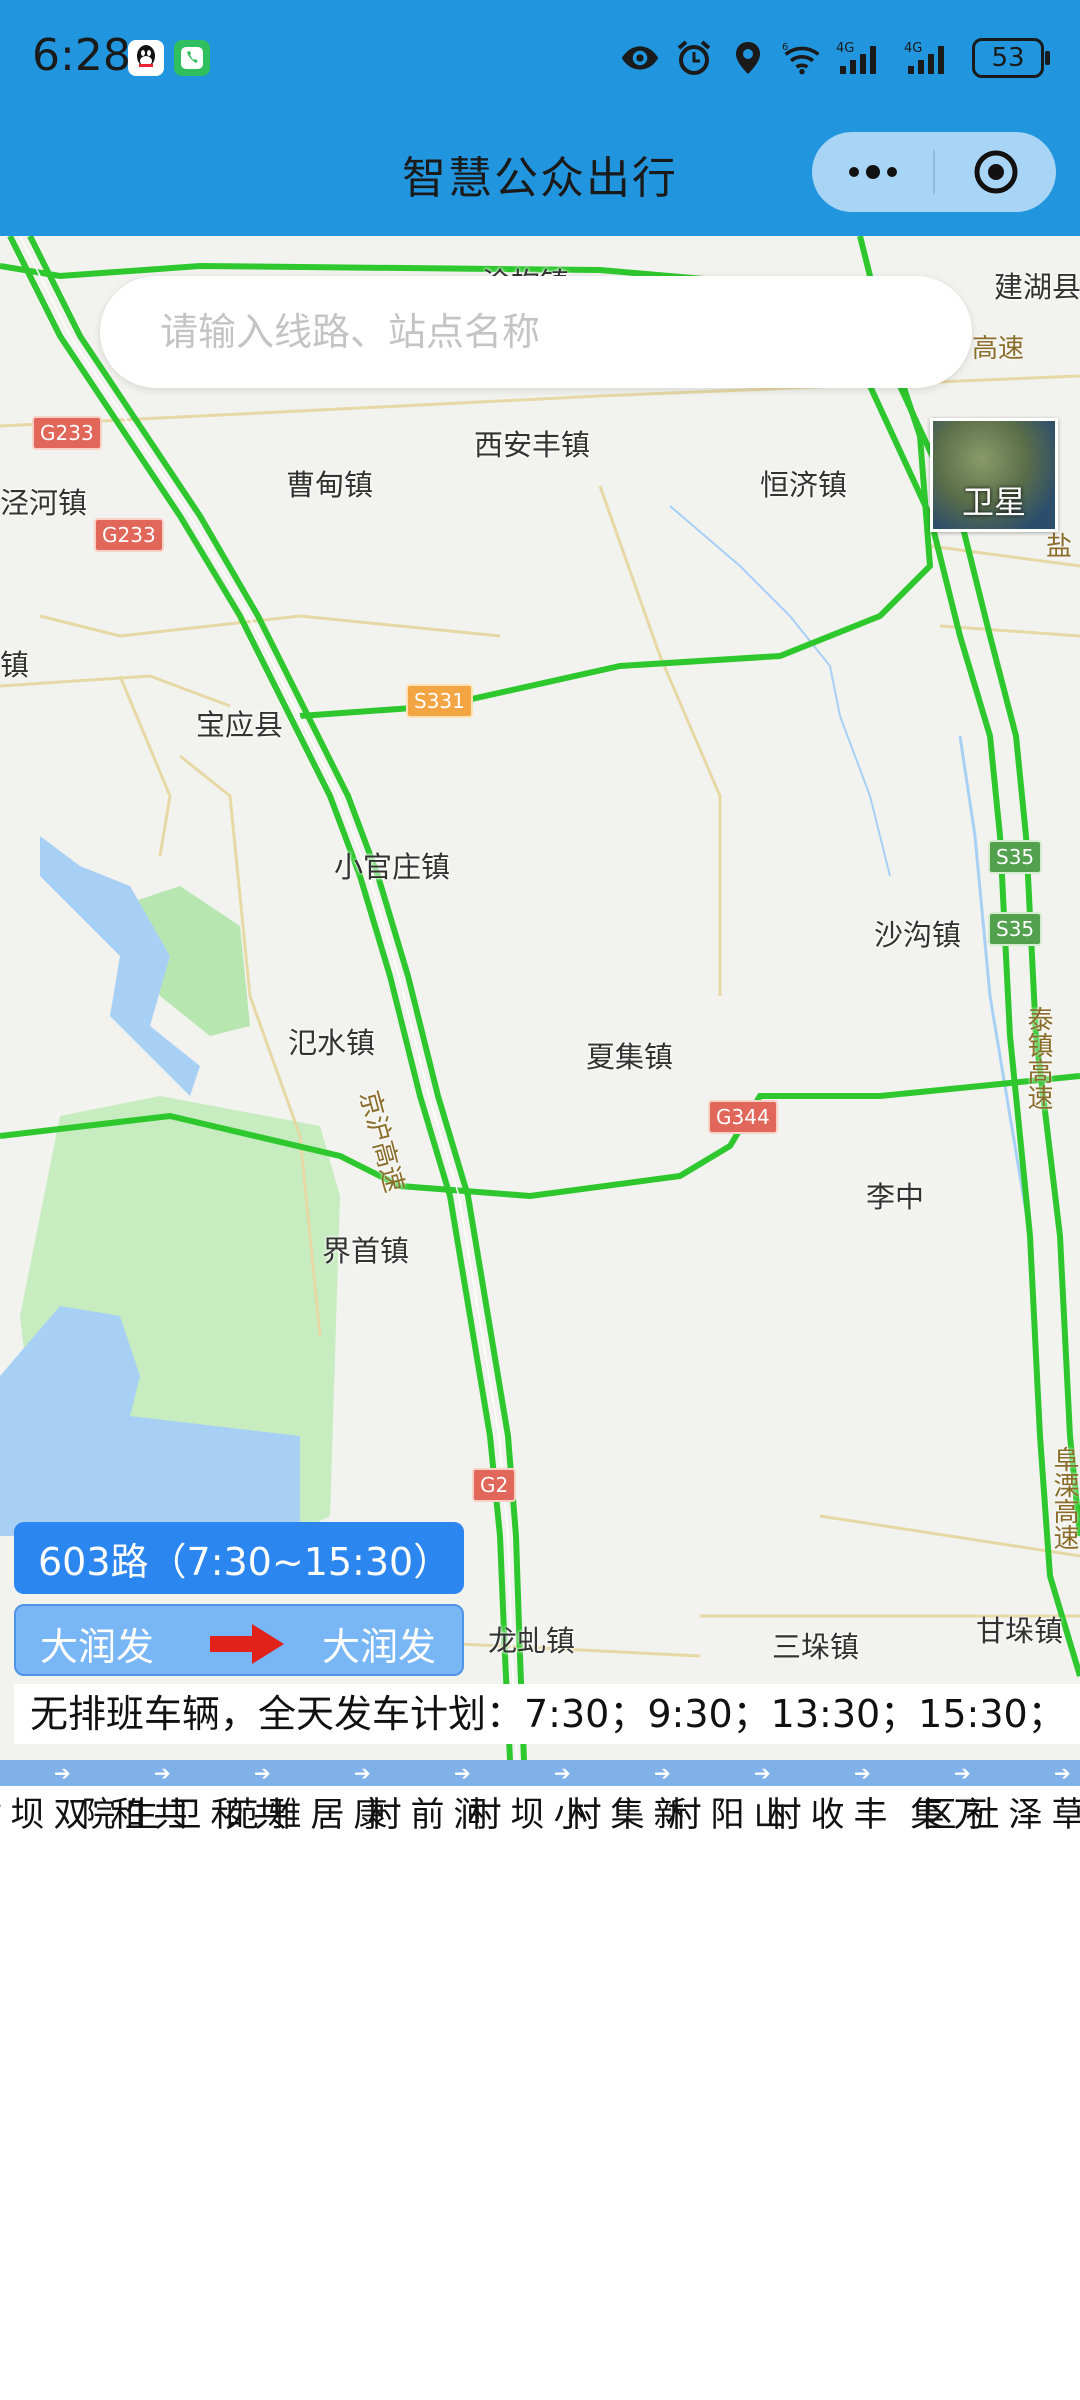 The width and height of the screenshot is (1080, 2400). I want to click on status-icons: 6 4G 4G 53, so click(835, 58).